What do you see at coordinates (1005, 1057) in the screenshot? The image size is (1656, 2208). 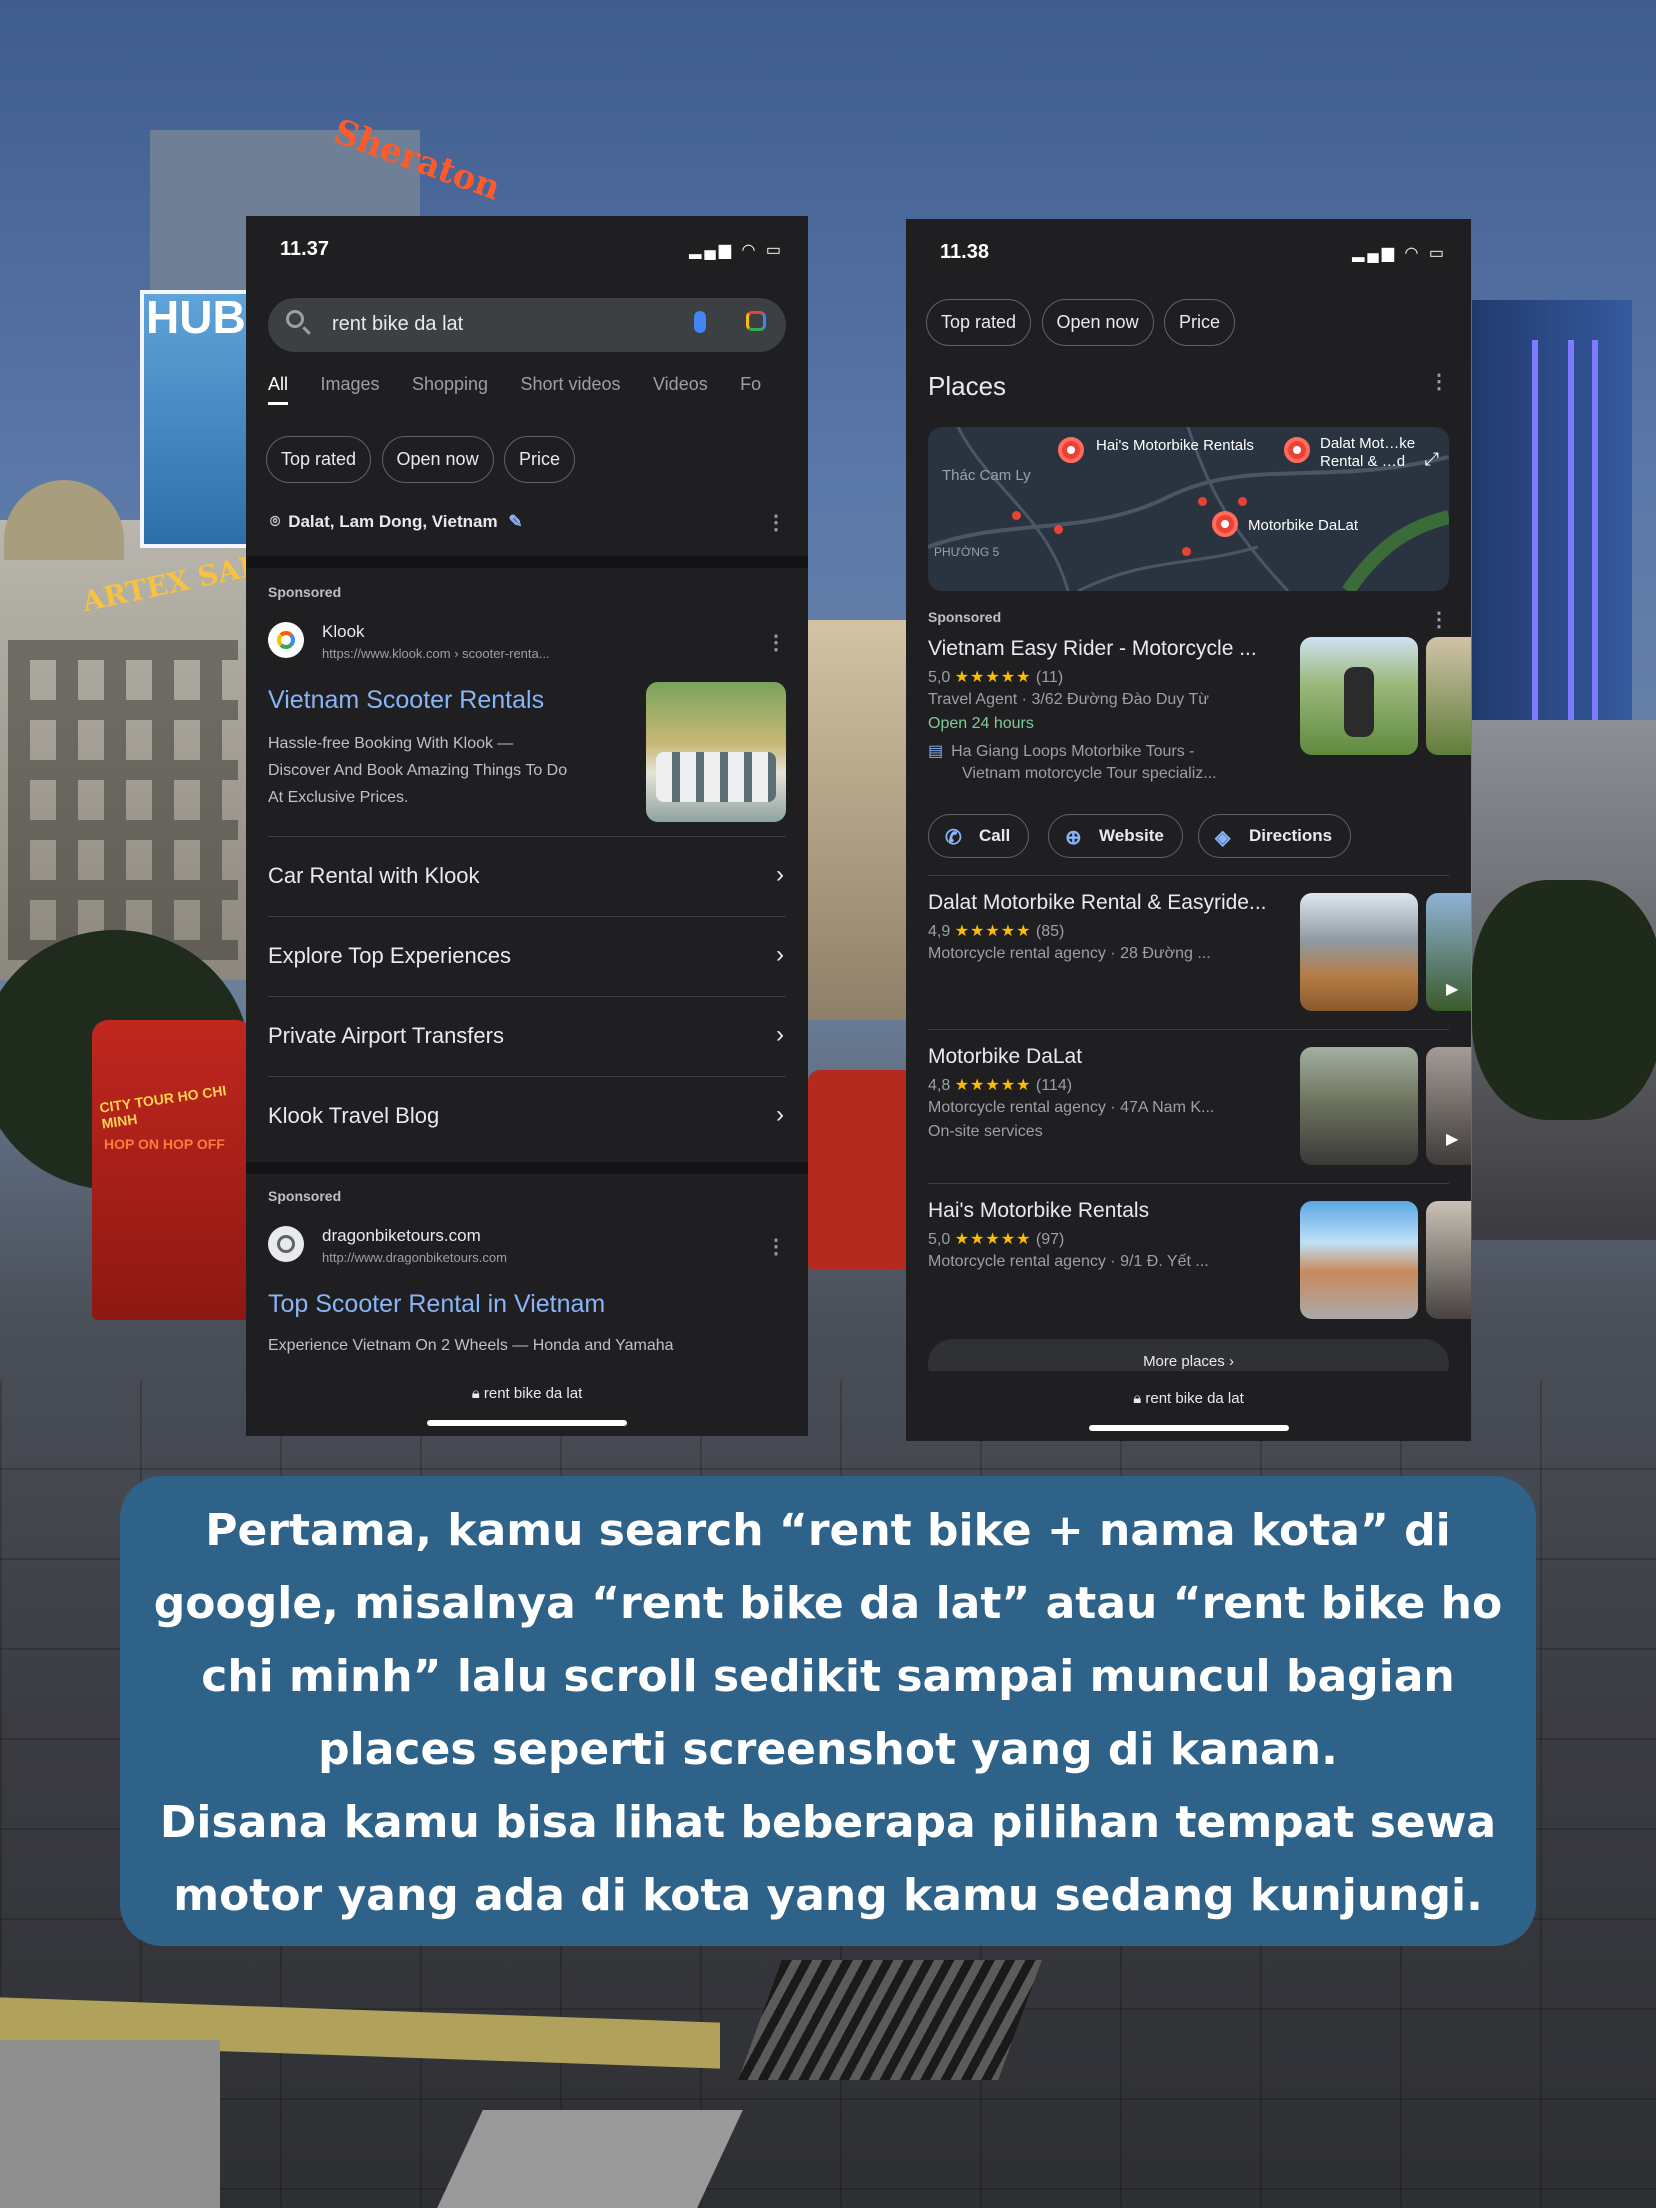 I see `place-name: Motorbike DaLat` at bounding box center [1005, 1057].